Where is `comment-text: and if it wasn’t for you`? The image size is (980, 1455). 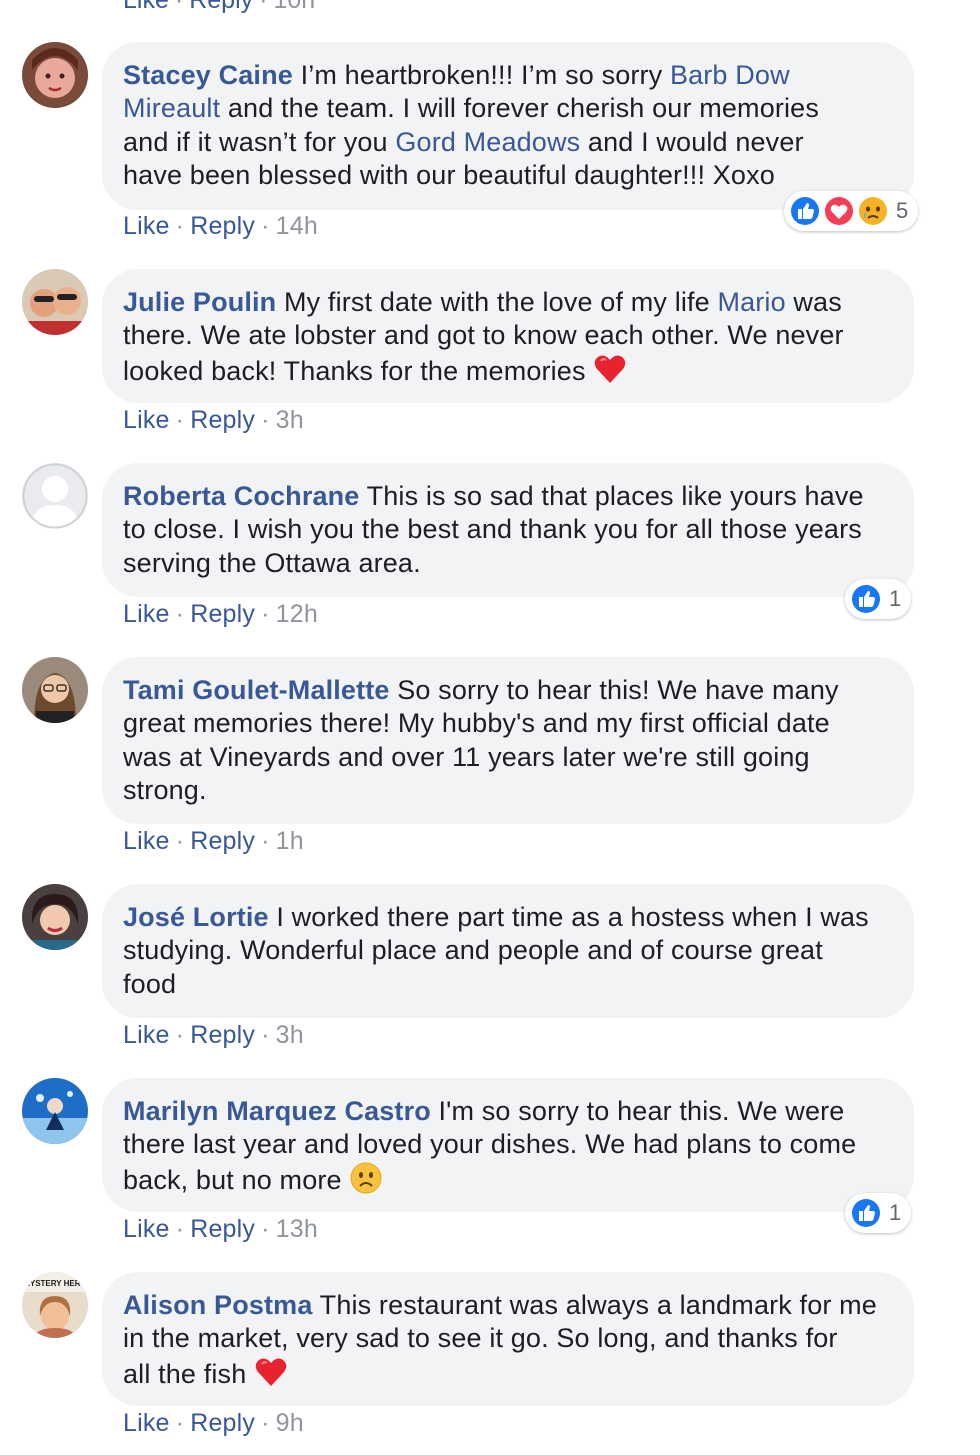
comment-text: and if it wasn’t for you is located at coordinates (259, 141).